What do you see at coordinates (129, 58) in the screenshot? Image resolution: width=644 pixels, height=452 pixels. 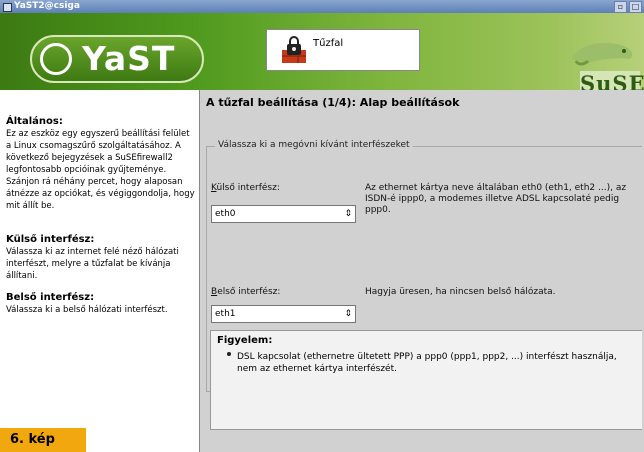 I see `yast-logo-text: YaST` at bounding box center [129, 58].